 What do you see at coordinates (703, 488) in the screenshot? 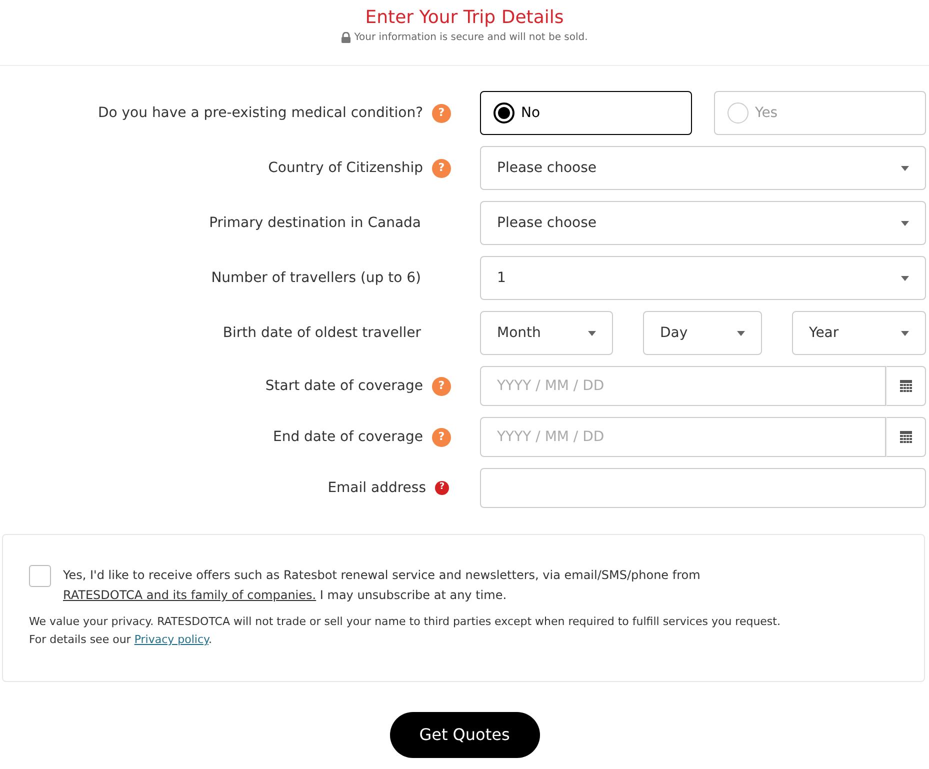
I see `email-field` at bounding box center [703, 488].